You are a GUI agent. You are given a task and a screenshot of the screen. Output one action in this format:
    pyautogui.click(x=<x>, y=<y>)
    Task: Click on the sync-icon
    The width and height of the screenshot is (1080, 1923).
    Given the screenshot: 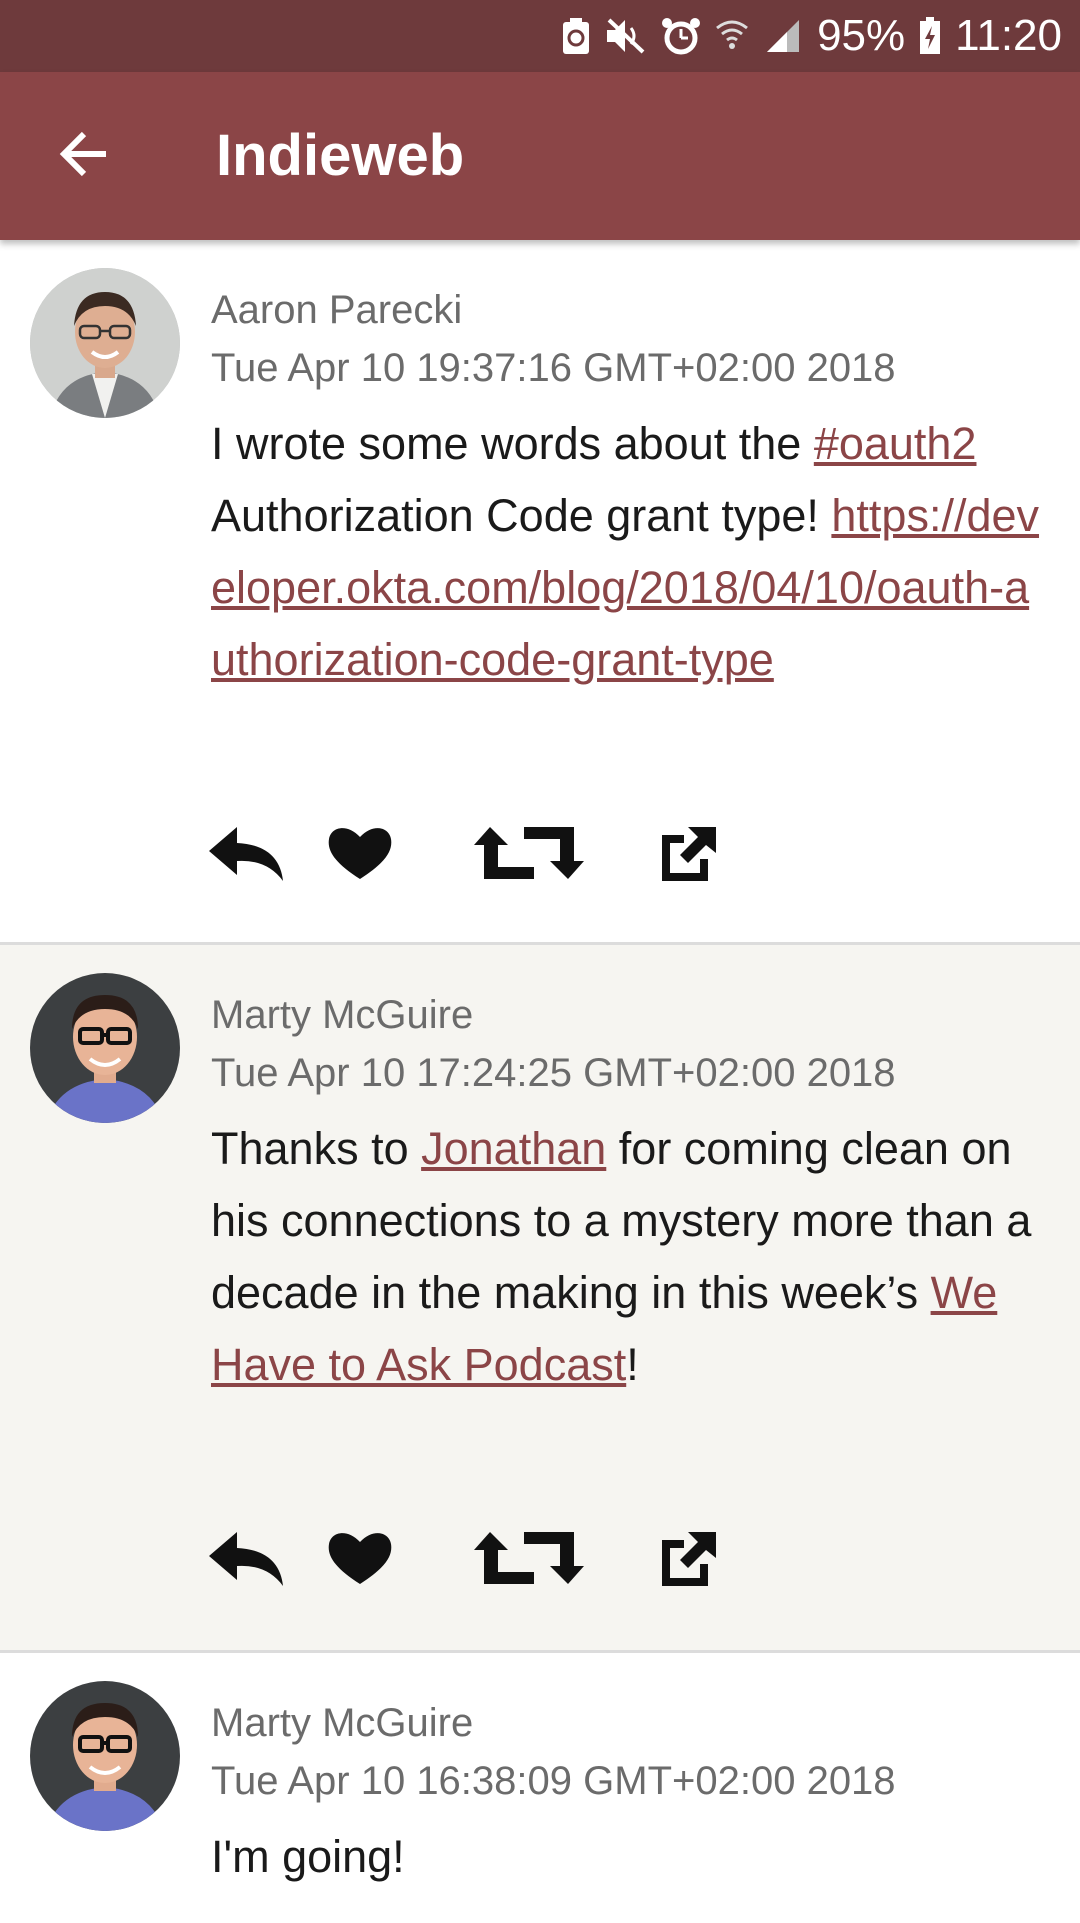 What is the action you would take?
    pyautogui.click(x=576, y=36)
    